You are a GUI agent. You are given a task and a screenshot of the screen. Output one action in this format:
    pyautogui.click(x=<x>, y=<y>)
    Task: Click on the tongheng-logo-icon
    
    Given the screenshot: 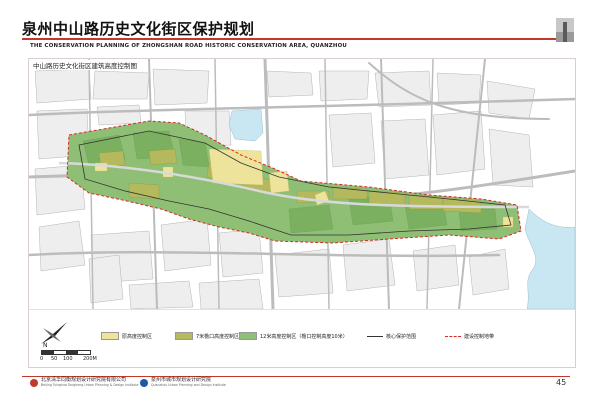 What is the action you would take?
    pyautogui.click(x=34, y=382)
    